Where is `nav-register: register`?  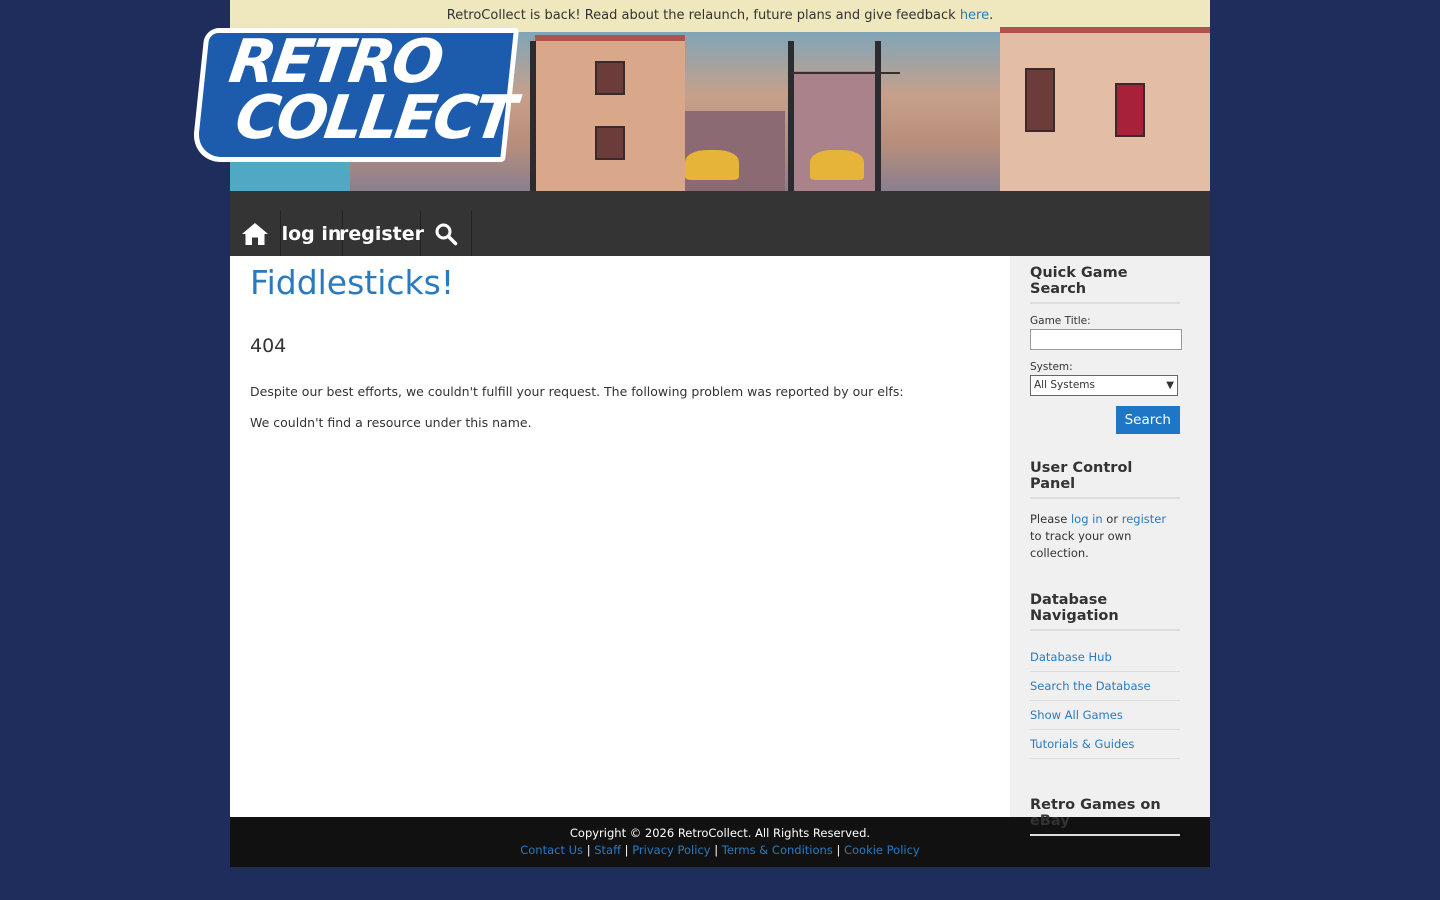
nav-register: register is located at coordinates (381, 233).